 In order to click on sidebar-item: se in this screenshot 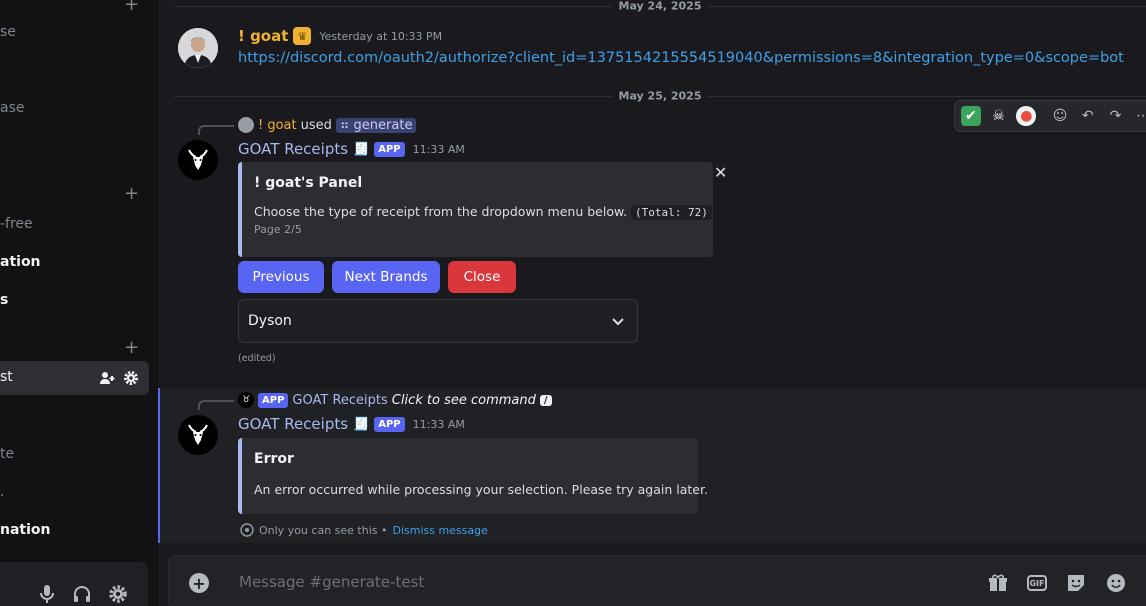, I will do `click(8, 32)`.